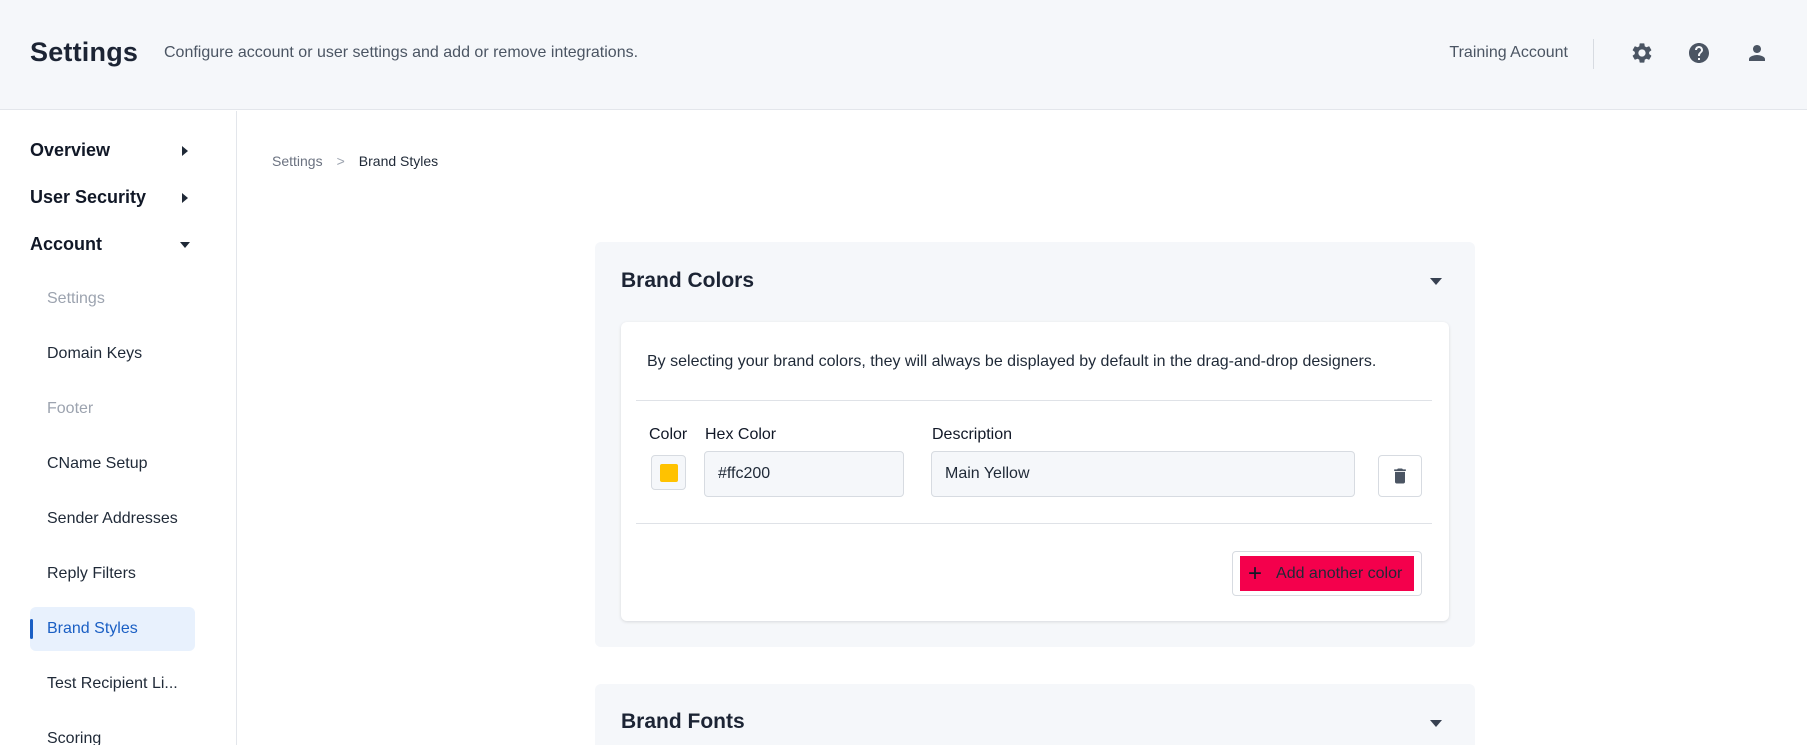  What do you see at coordinates (84, 52) in the screenshot?
I see `page-title: Settings` at bounding box center [84, 52].